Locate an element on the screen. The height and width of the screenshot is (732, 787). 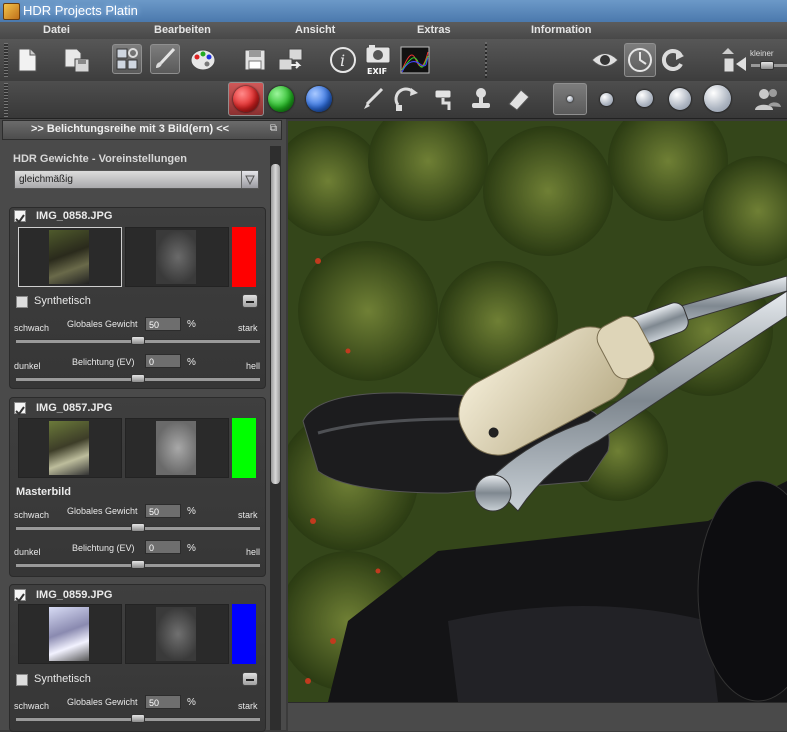
image-1-weightmap-picture is located at coordinates (176, 257).